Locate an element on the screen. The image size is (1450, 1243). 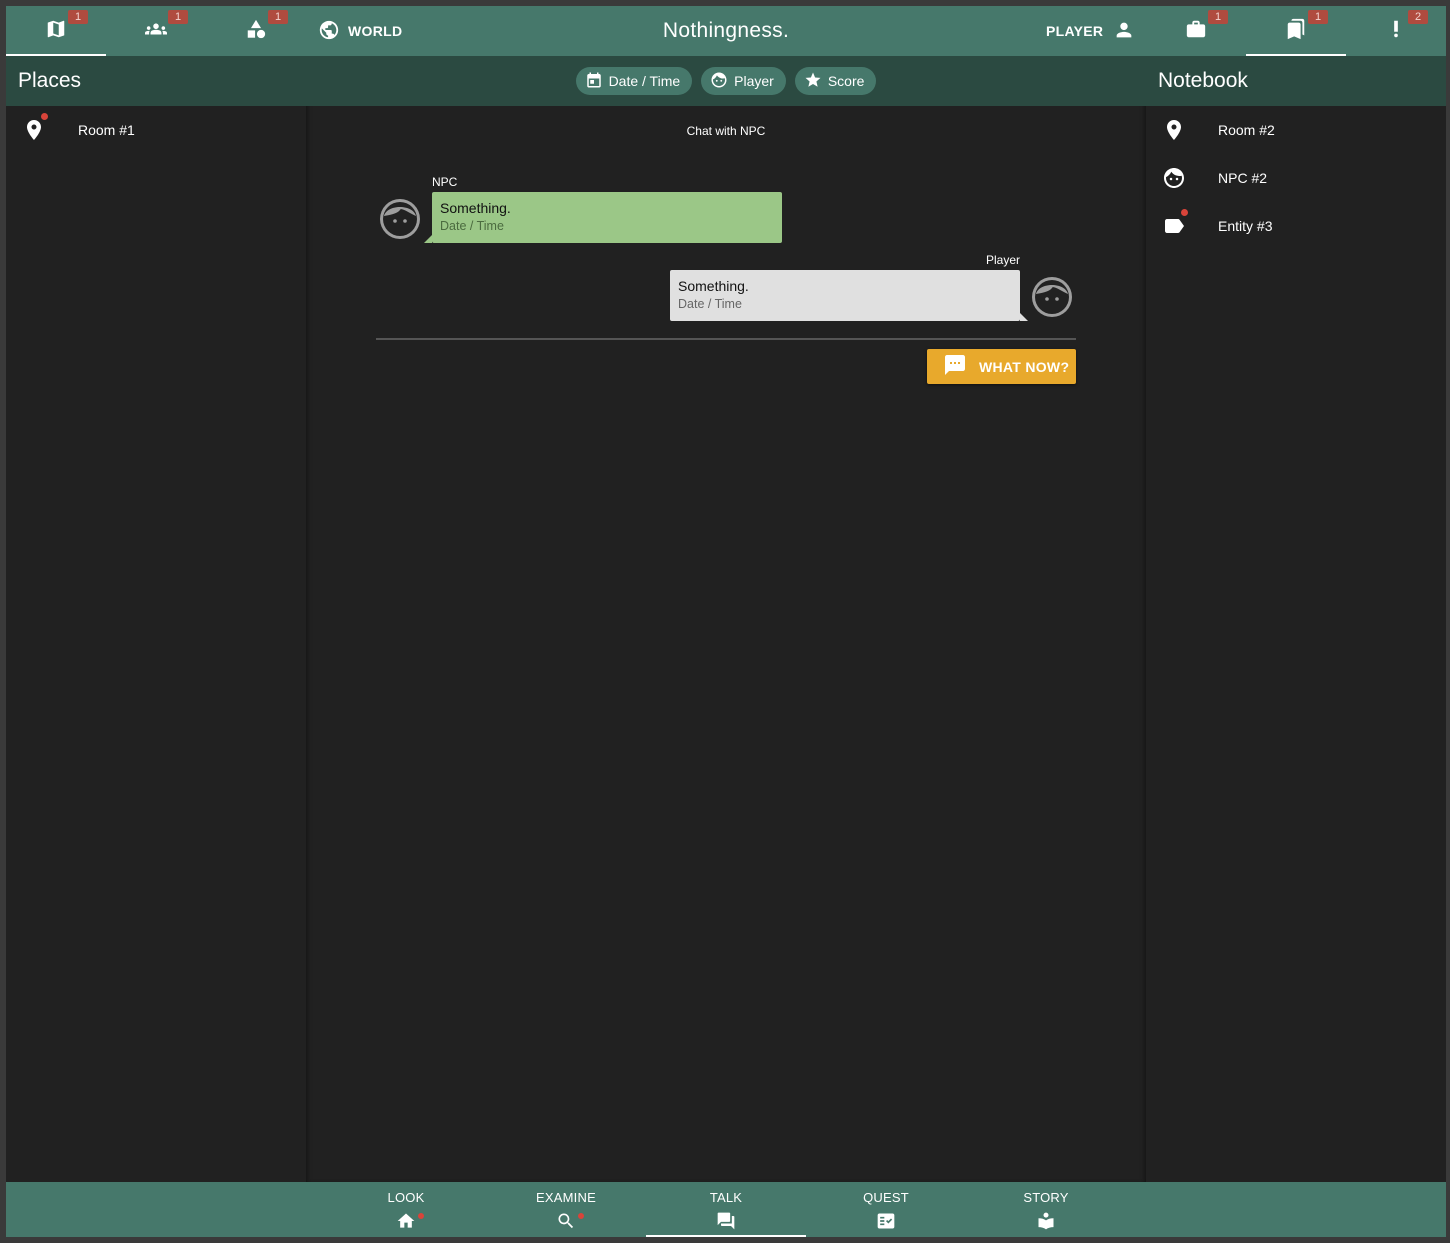
places-badge: 1 is located at coordinates (78, 17).